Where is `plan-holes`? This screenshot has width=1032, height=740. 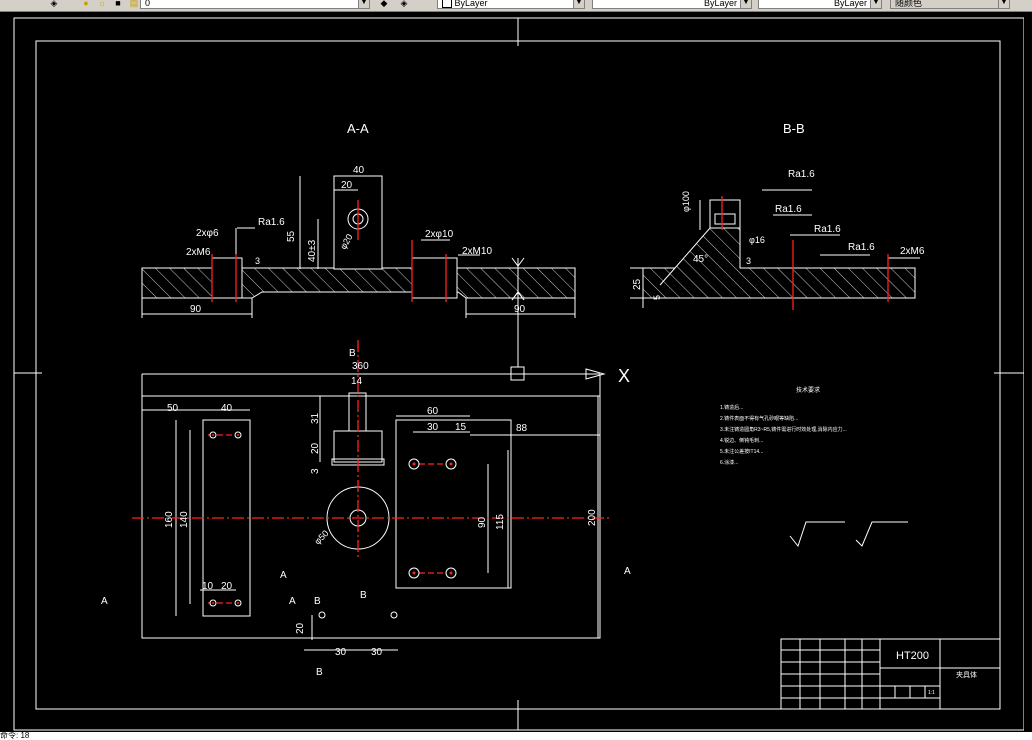
plan-holes is located at coordinates (333, 525).